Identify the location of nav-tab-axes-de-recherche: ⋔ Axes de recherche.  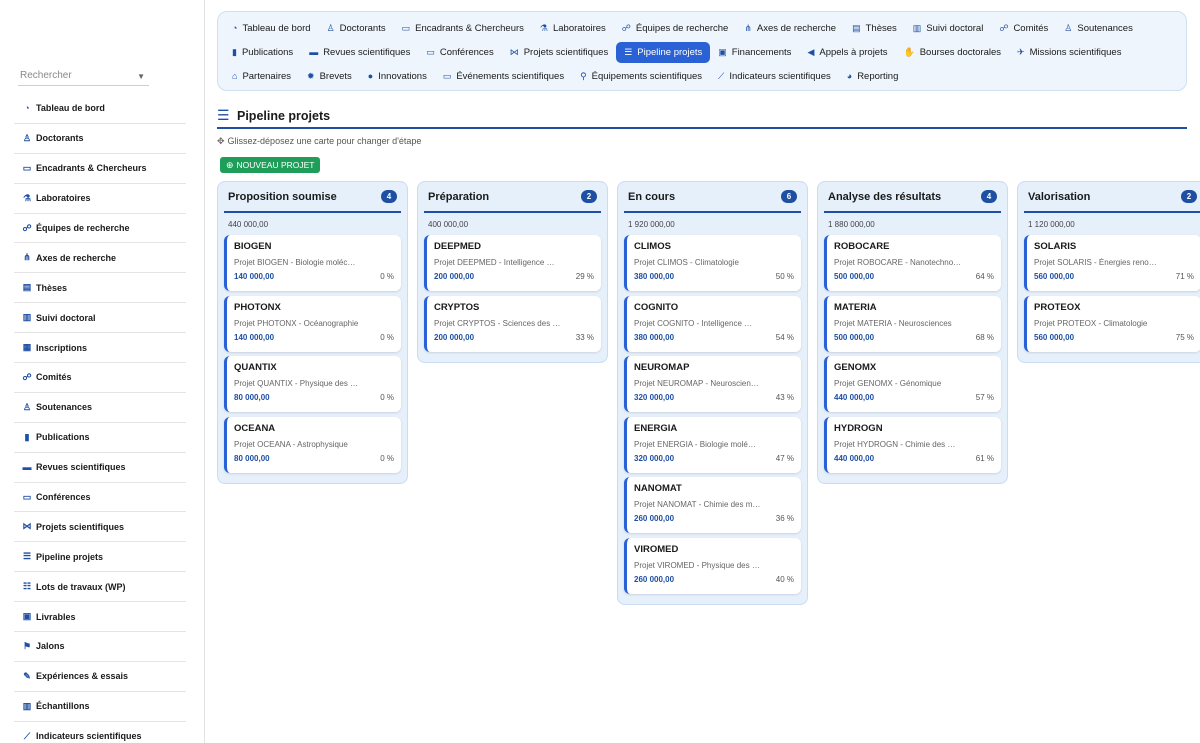
(790, 28).